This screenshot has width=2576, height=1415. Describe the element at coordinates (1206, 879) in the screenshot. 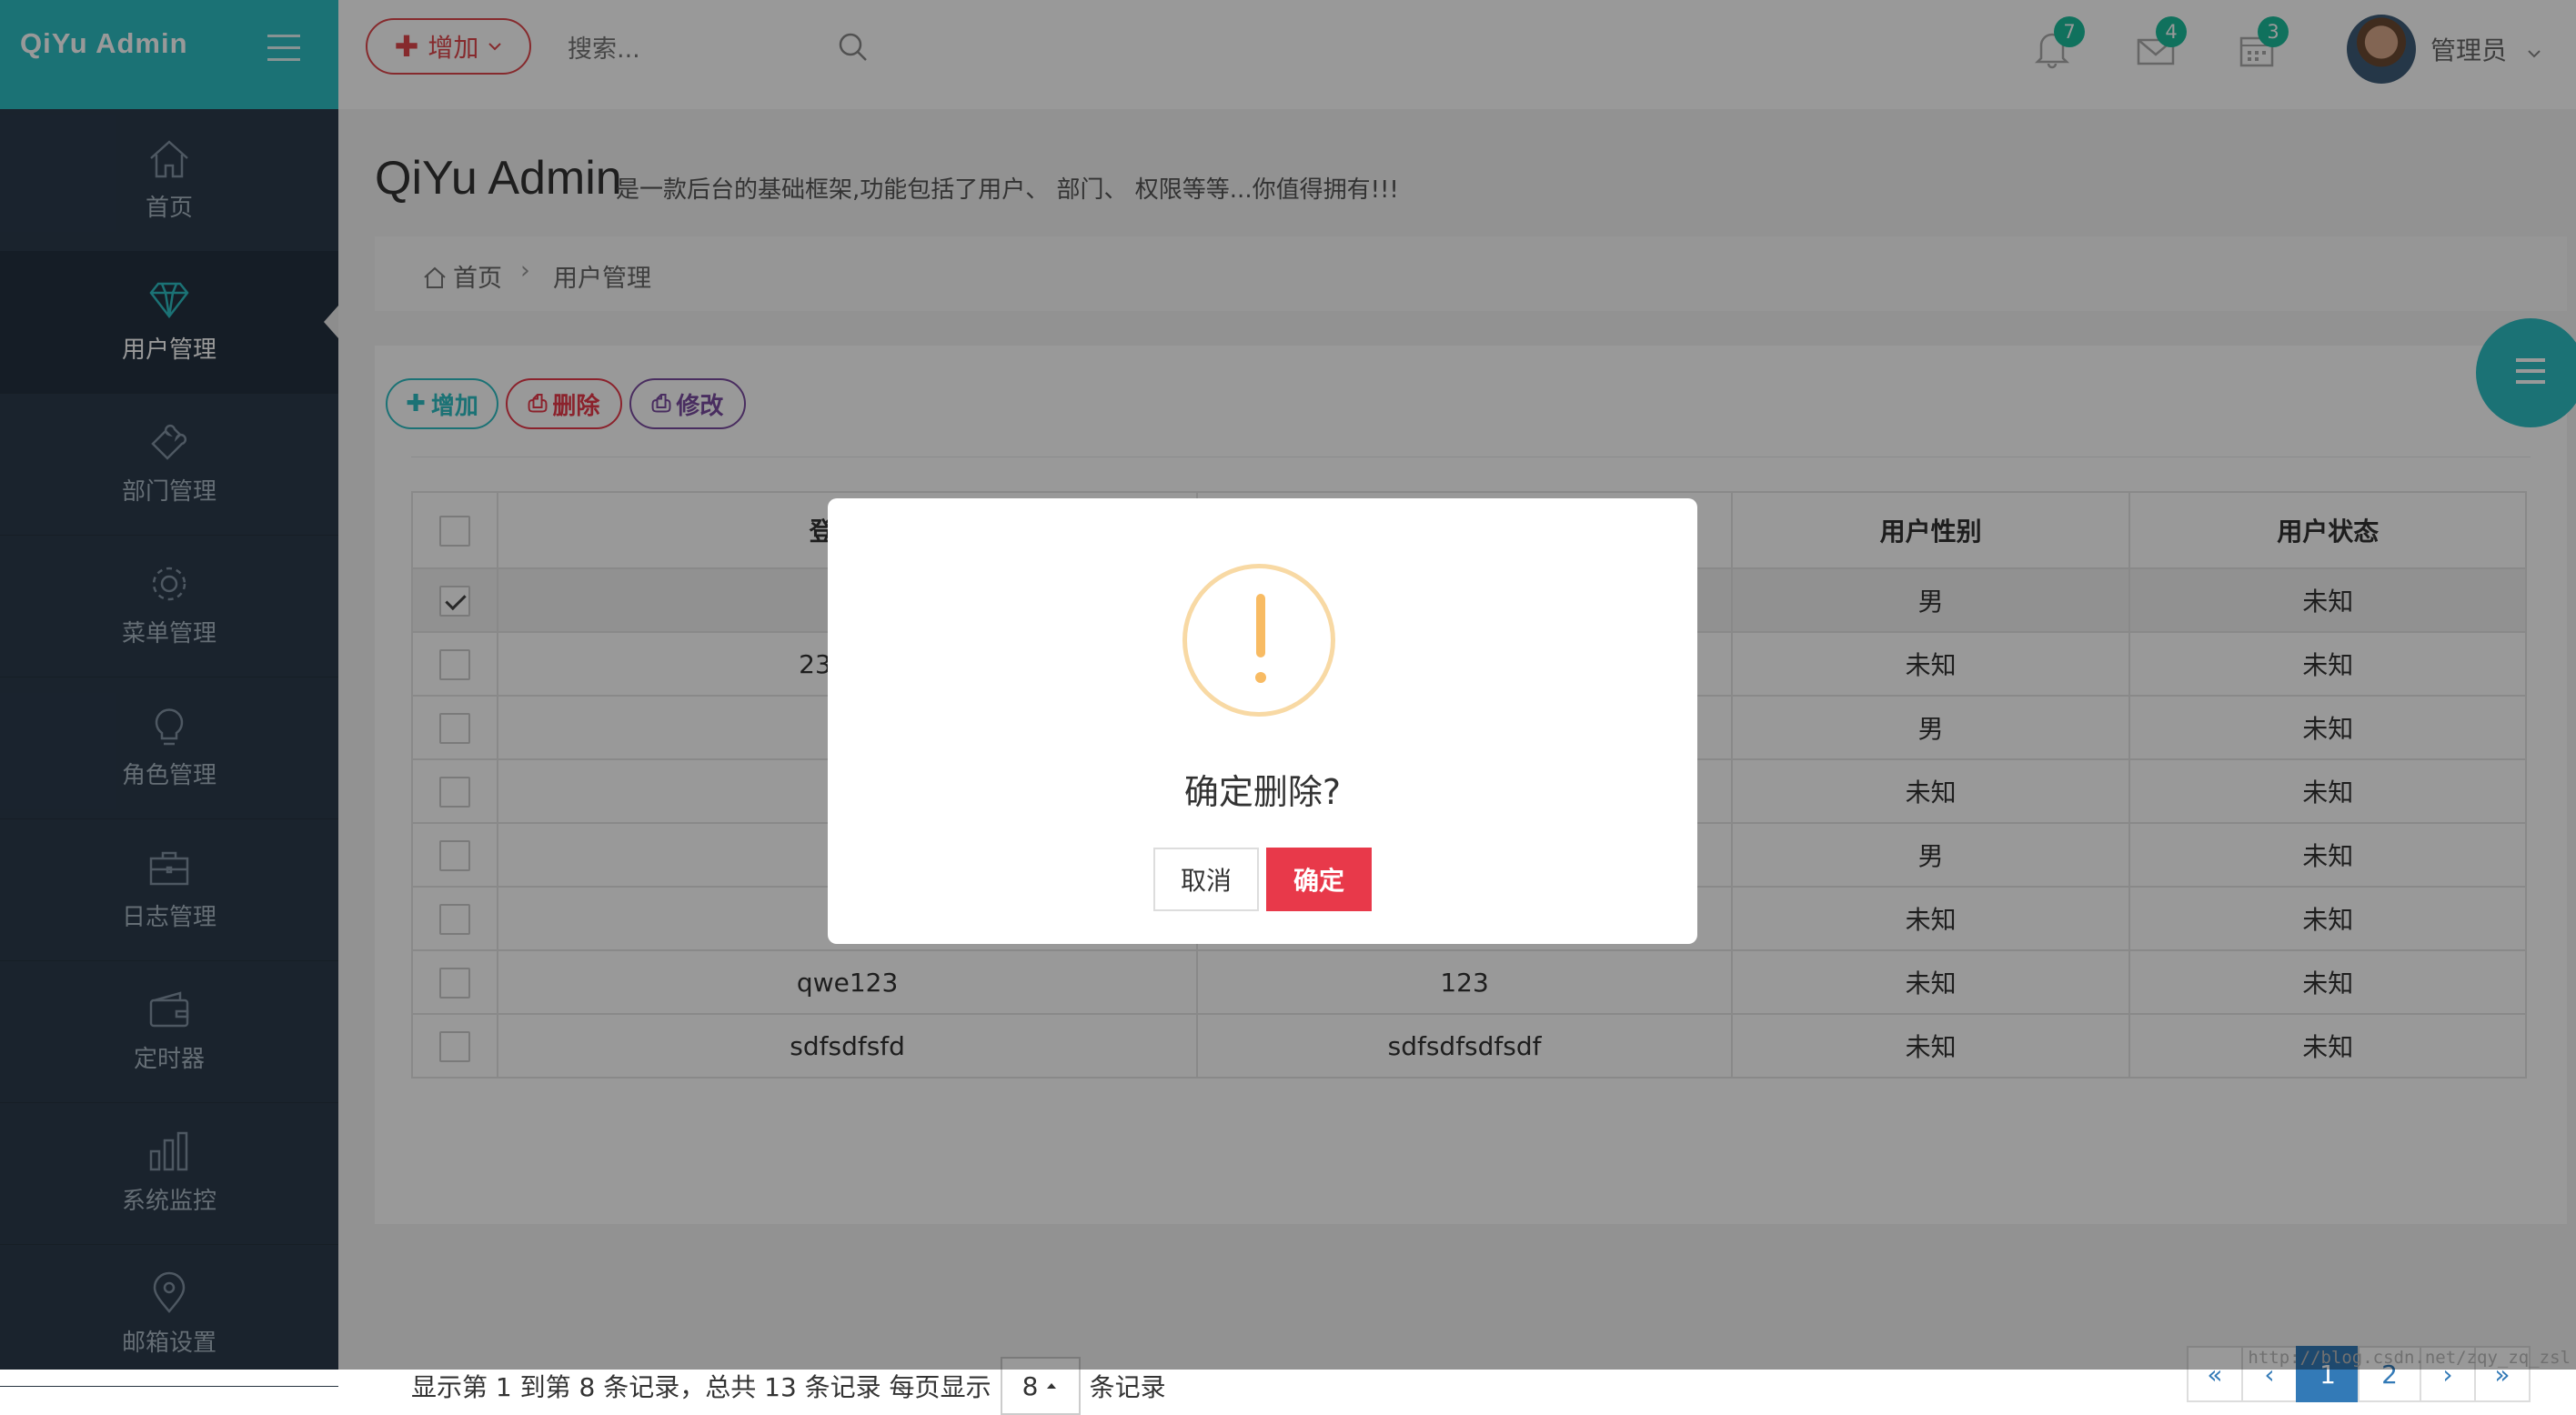

I see `cancel-button: 取消` at that location.